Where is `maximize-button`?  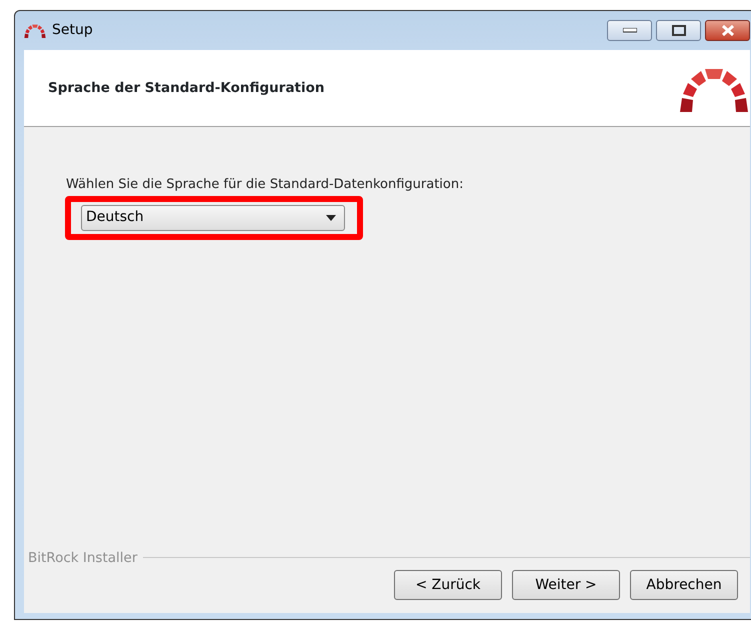
maximize-button is located at coordinates (678, 30).